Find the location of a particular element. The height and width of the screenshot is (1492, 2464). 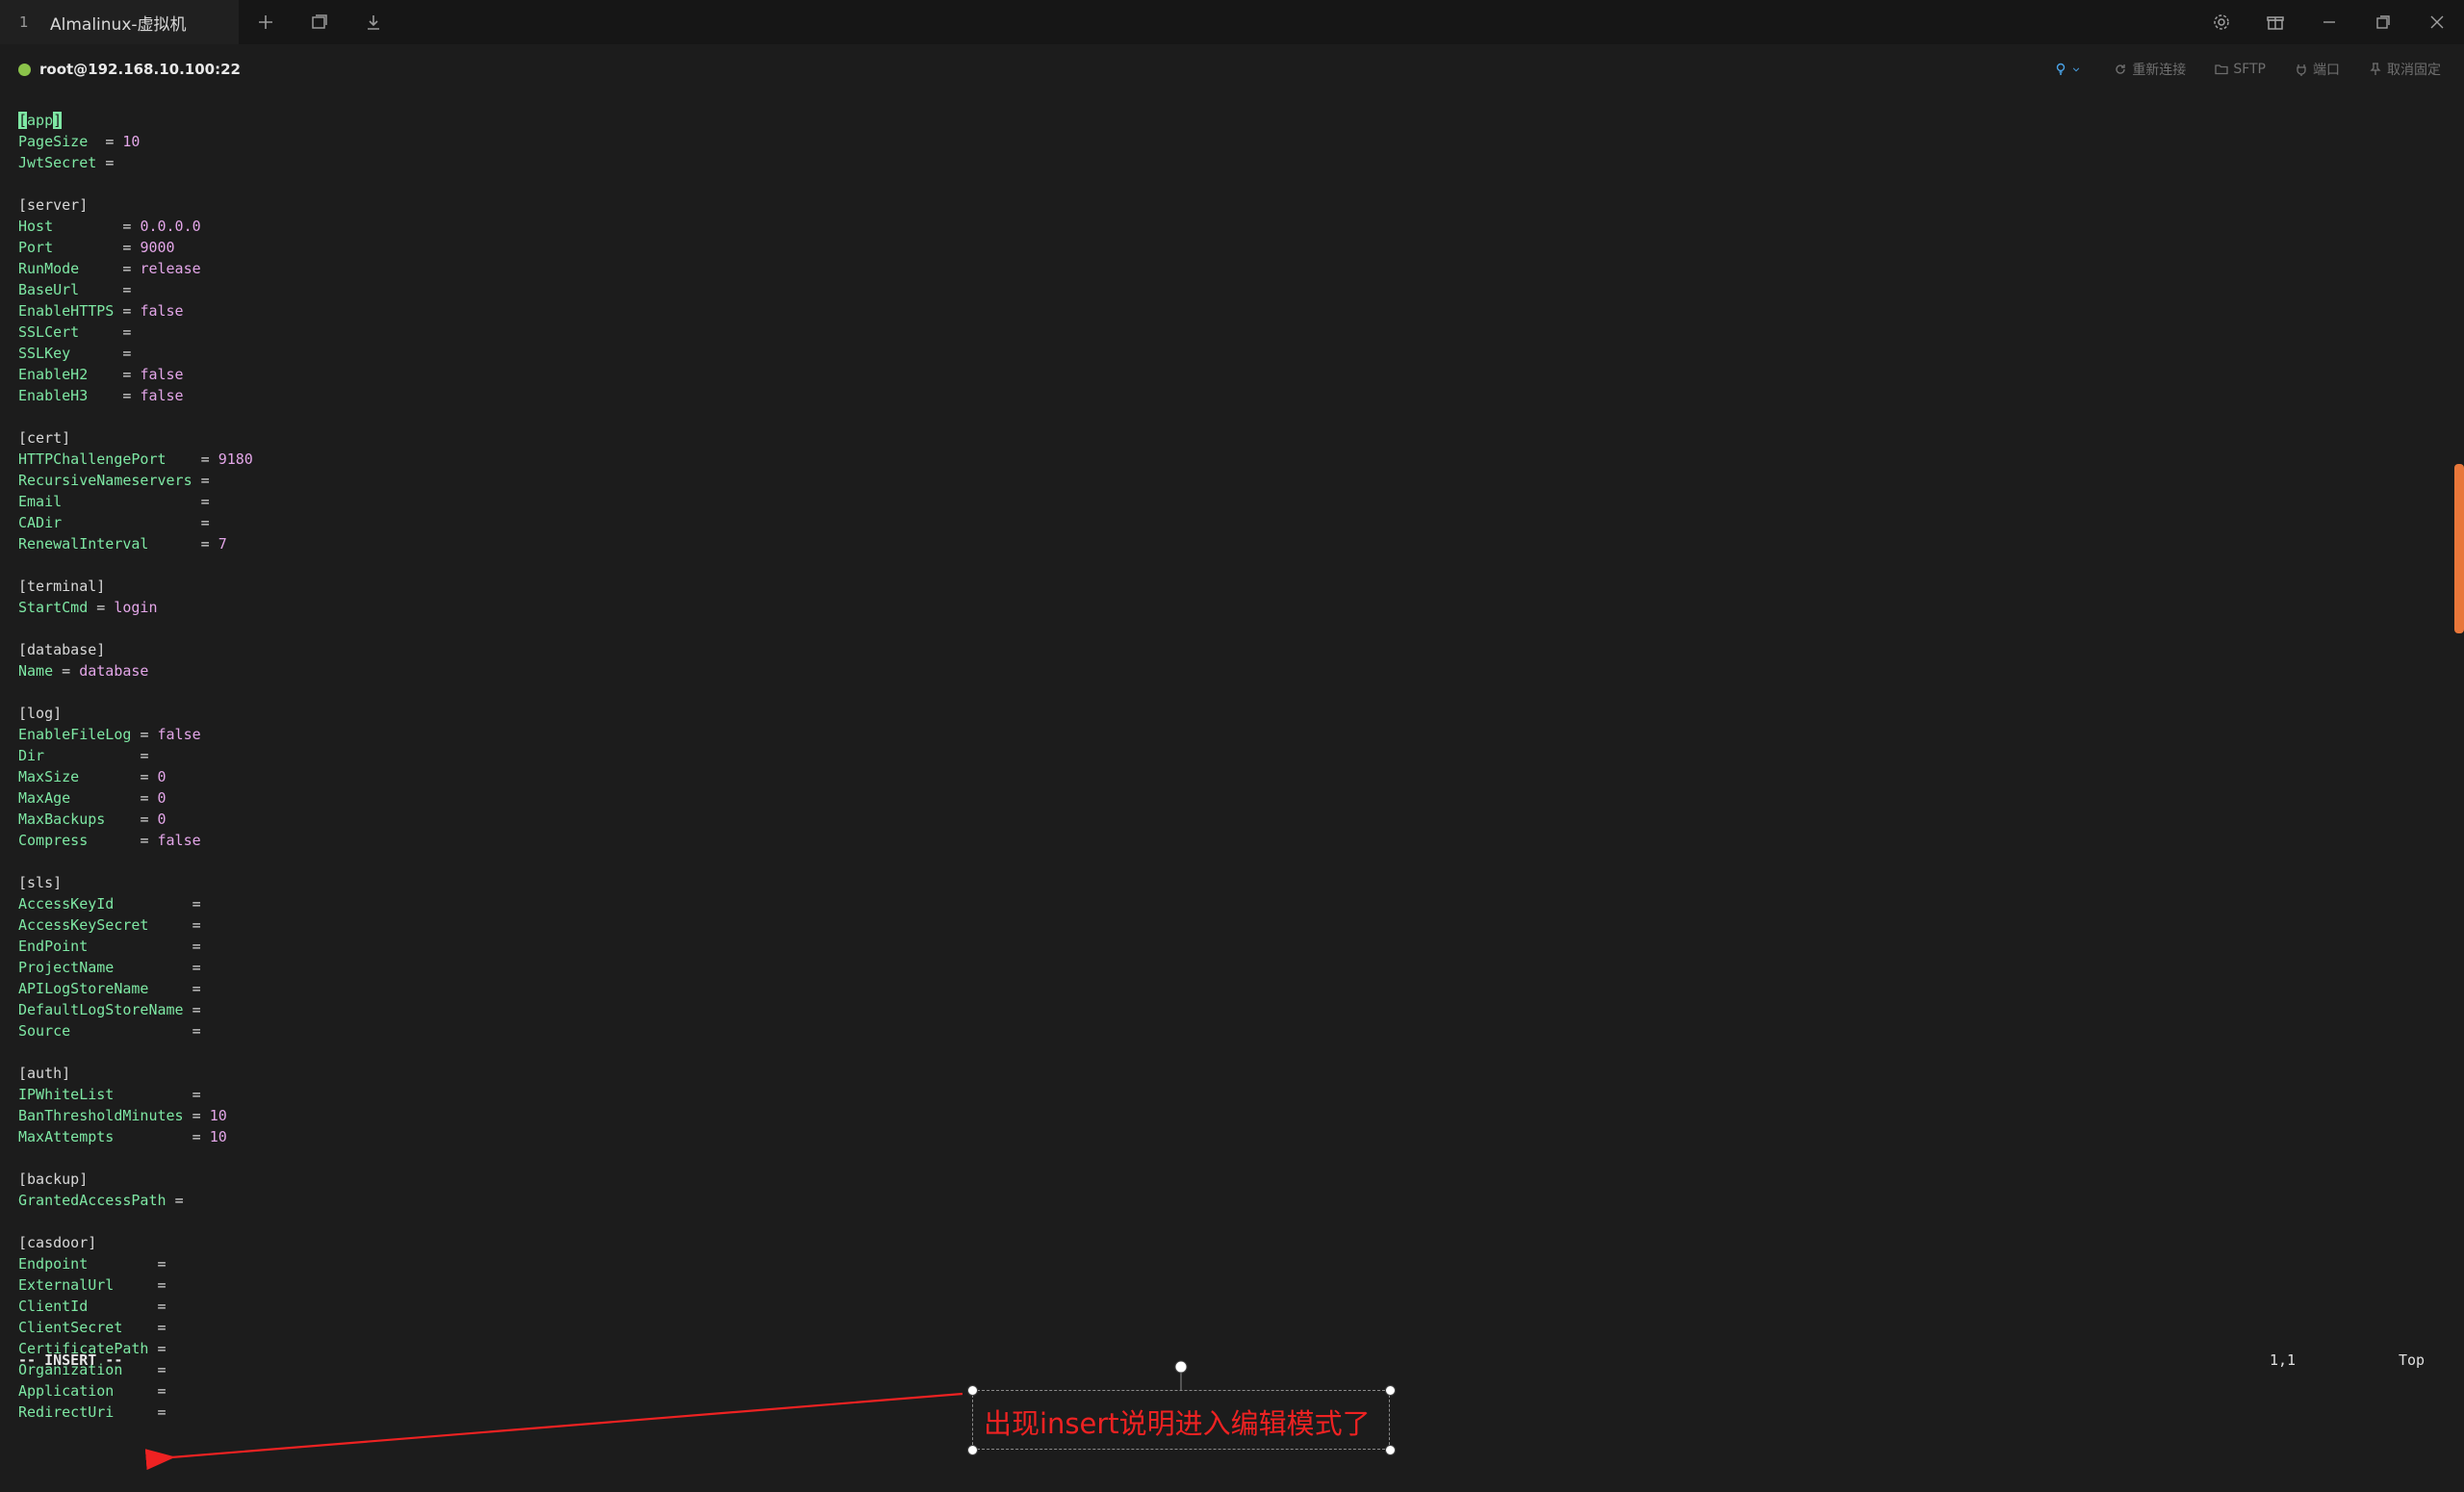

config-value: 9000 is located at coordinates (157, 247).